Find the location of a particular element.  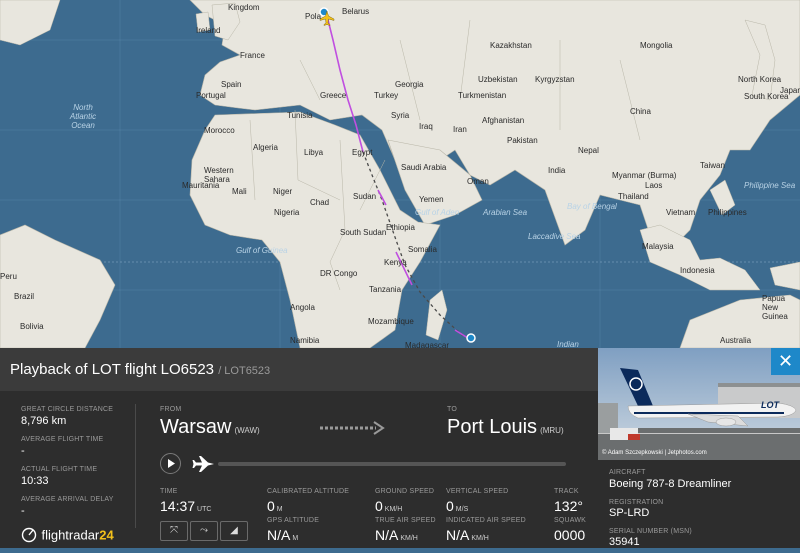

ground-speed-unit: KM/H is located at coordinates (393, 509).